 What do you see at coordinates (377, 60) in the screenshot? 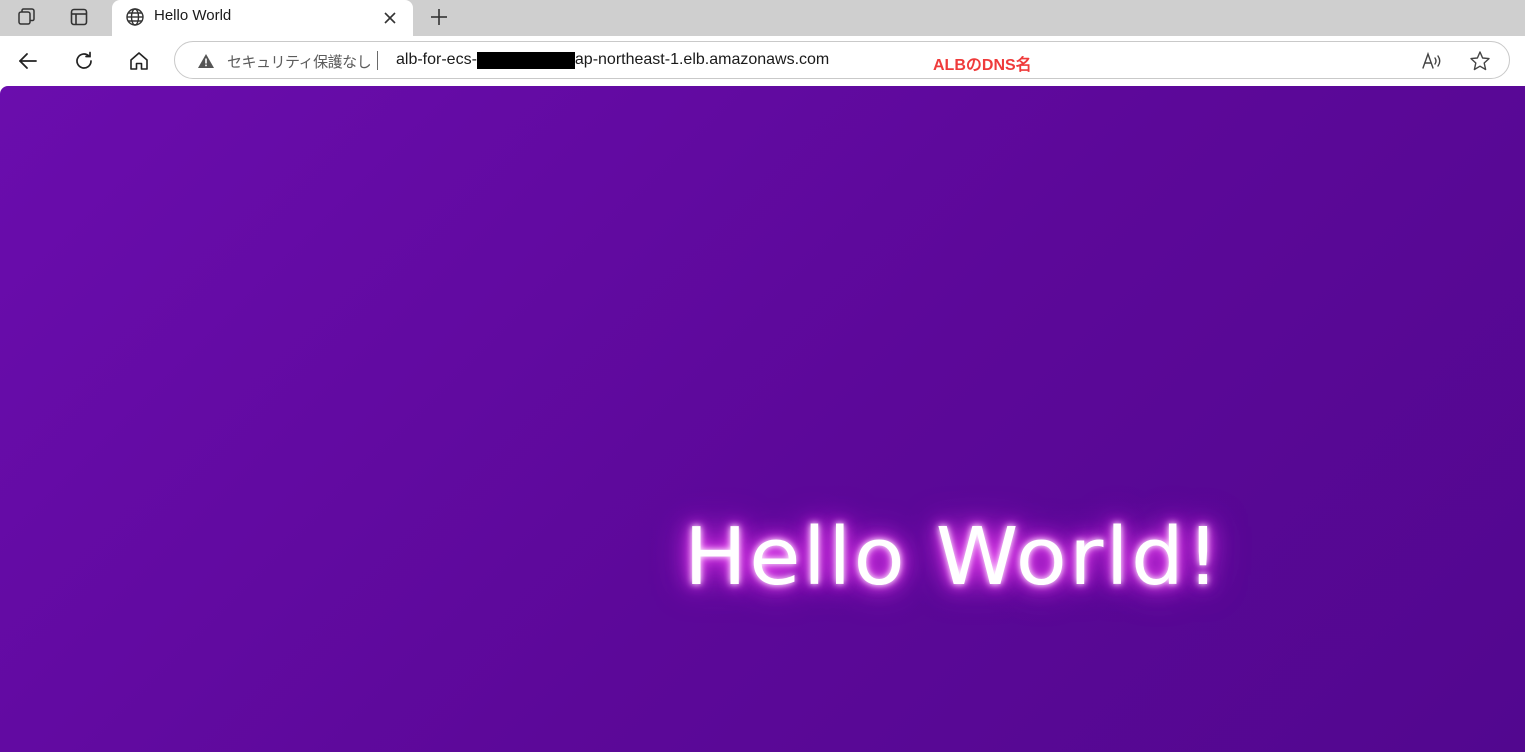
I see `address-separator` at bounding box center [377, 60].